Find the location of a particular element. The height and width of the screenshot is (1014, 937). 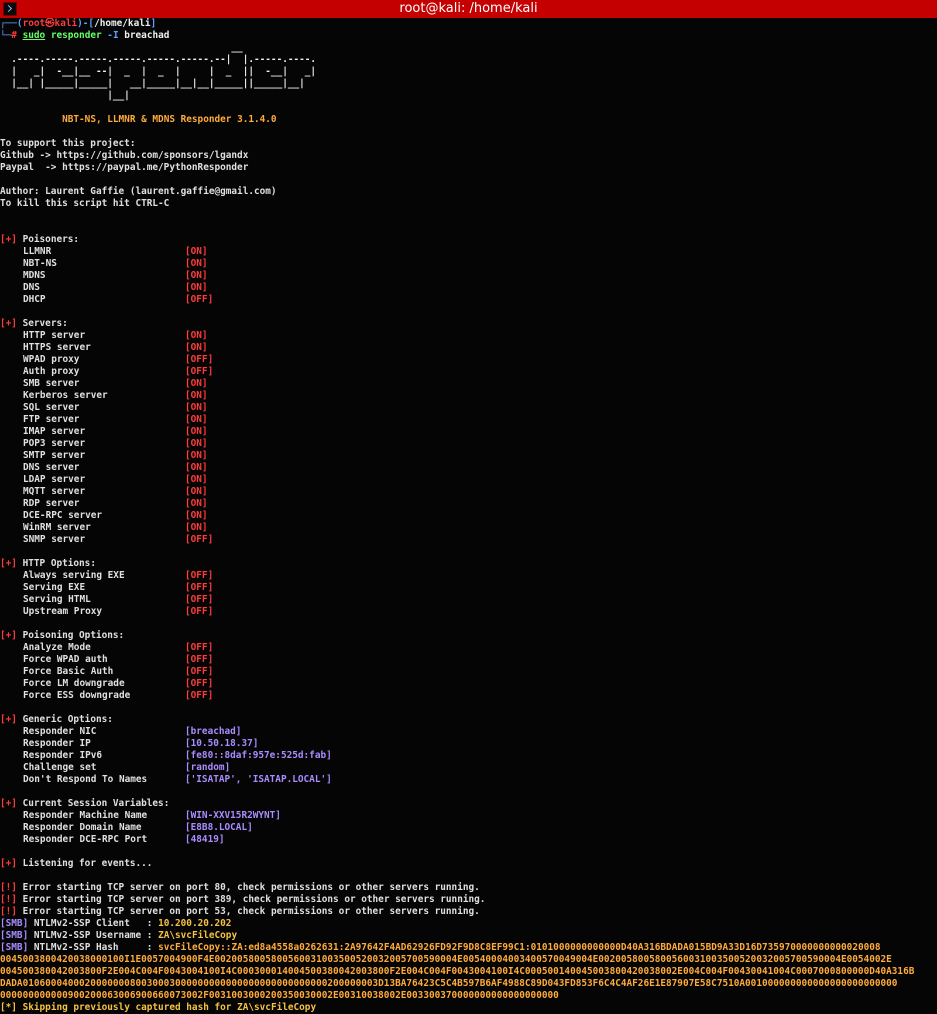

option-label: Responder IPv6 is located at coordinates (63, 755).